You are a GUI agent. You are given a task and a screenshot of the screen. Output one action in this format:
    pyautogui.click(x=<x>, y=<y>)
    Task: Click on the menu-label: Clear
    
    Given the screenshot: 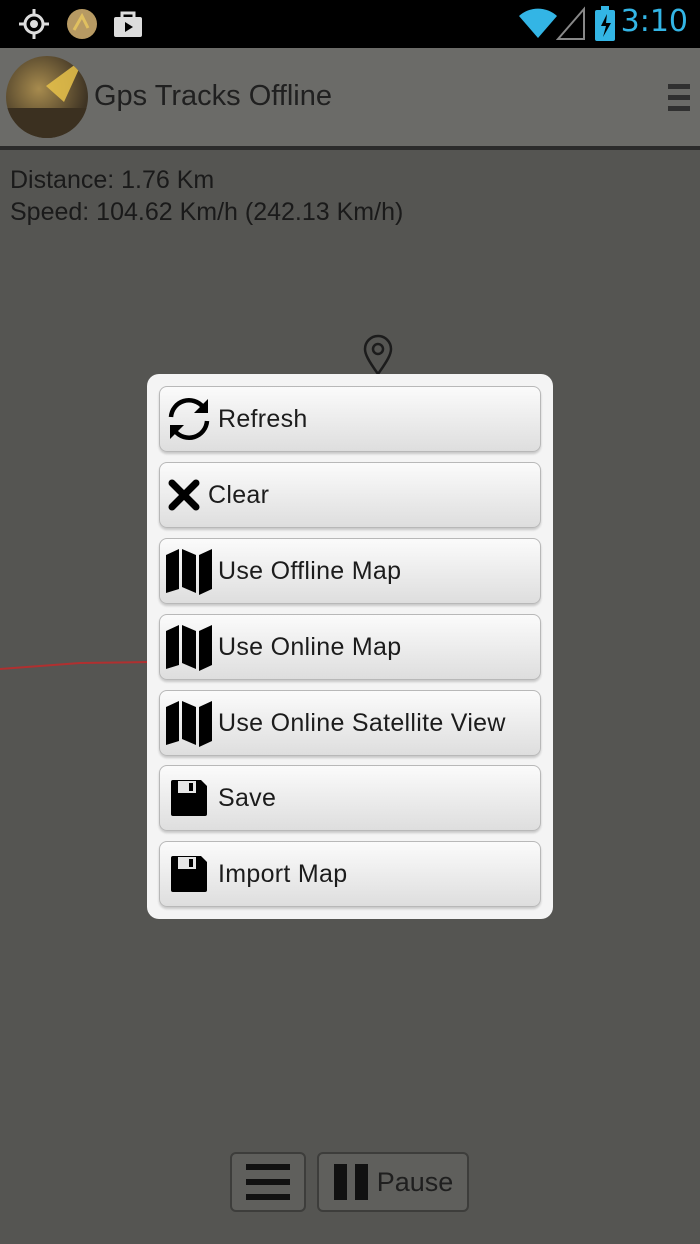 What is the action you would take?
    pyautogui.click(x=239, y=494)
    